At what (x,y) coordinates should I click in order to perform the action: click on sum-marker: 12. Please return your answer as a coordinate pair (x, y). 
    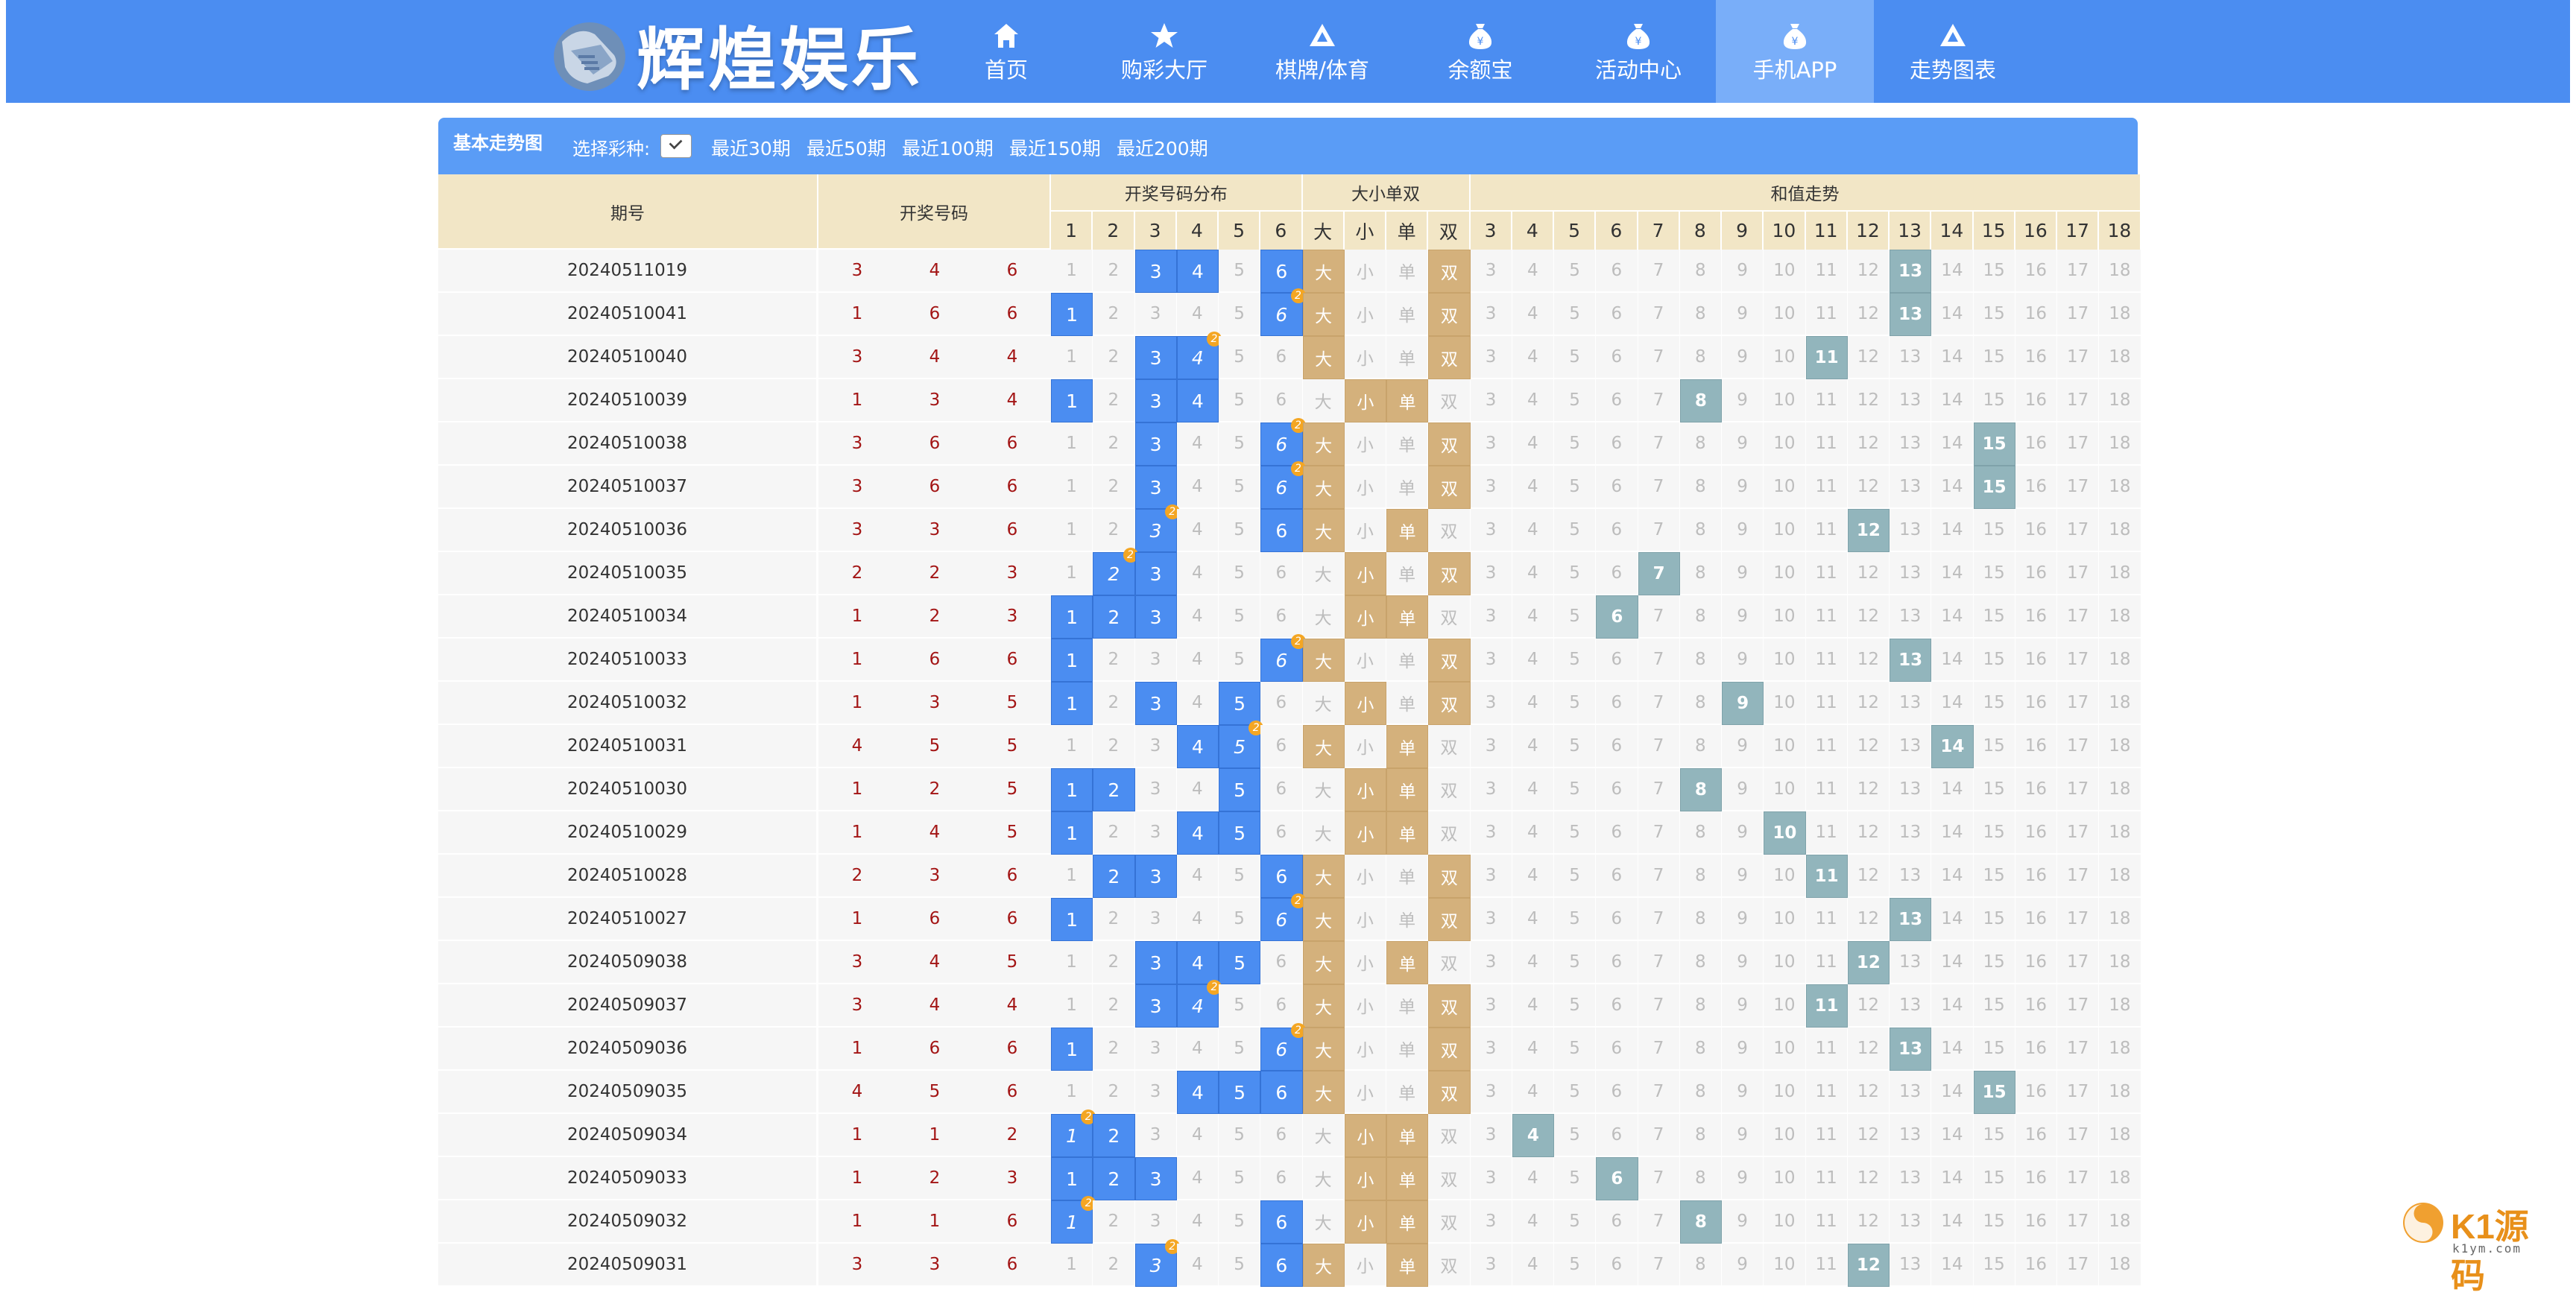
    Looking at the image, I should click on (1868, 530).